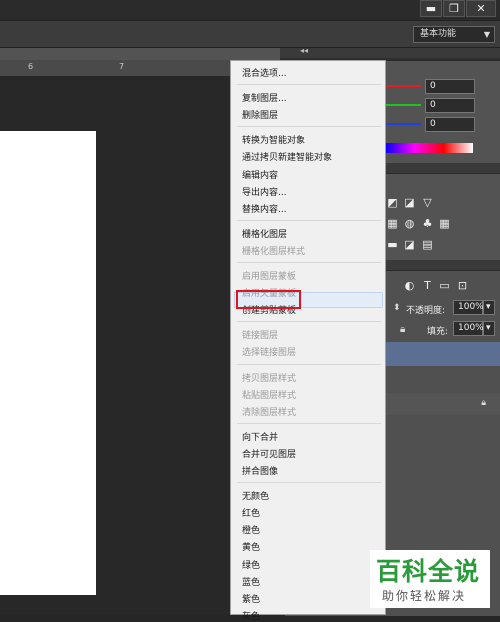  I want to click on menu-item: 紫色, so click(251, 598).